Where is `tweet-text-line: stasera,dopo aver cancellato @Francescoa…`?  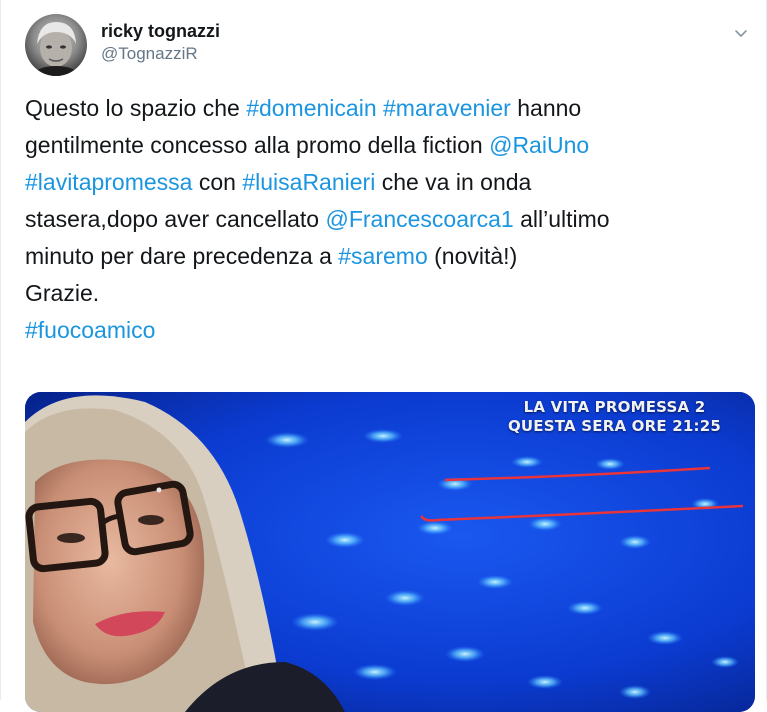
tweet-text-line: stasera,dopo aver cancellato @Francescoa… is located at coordinates (387, 219).